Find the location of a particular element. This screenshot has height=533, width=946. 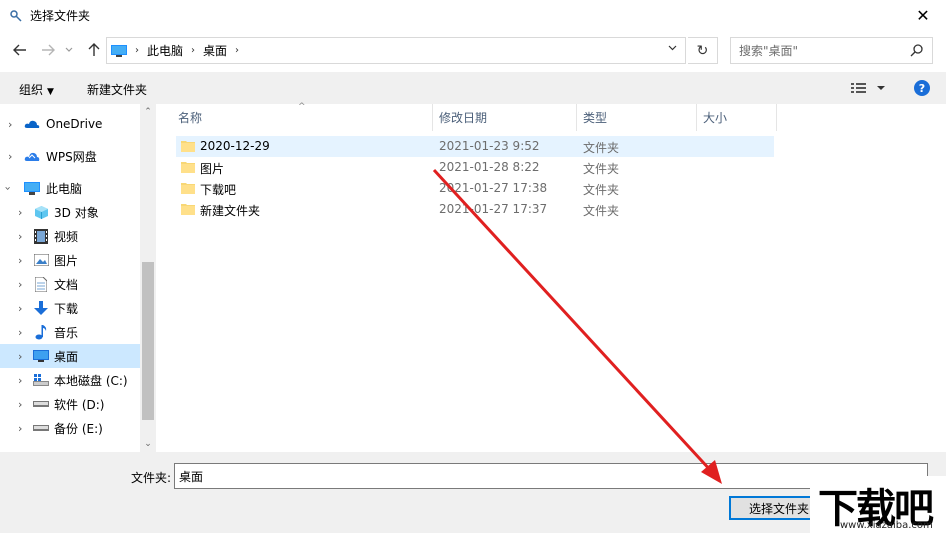

breadcrumb-desktop: 桌面 is located at coordinates (215, 50).